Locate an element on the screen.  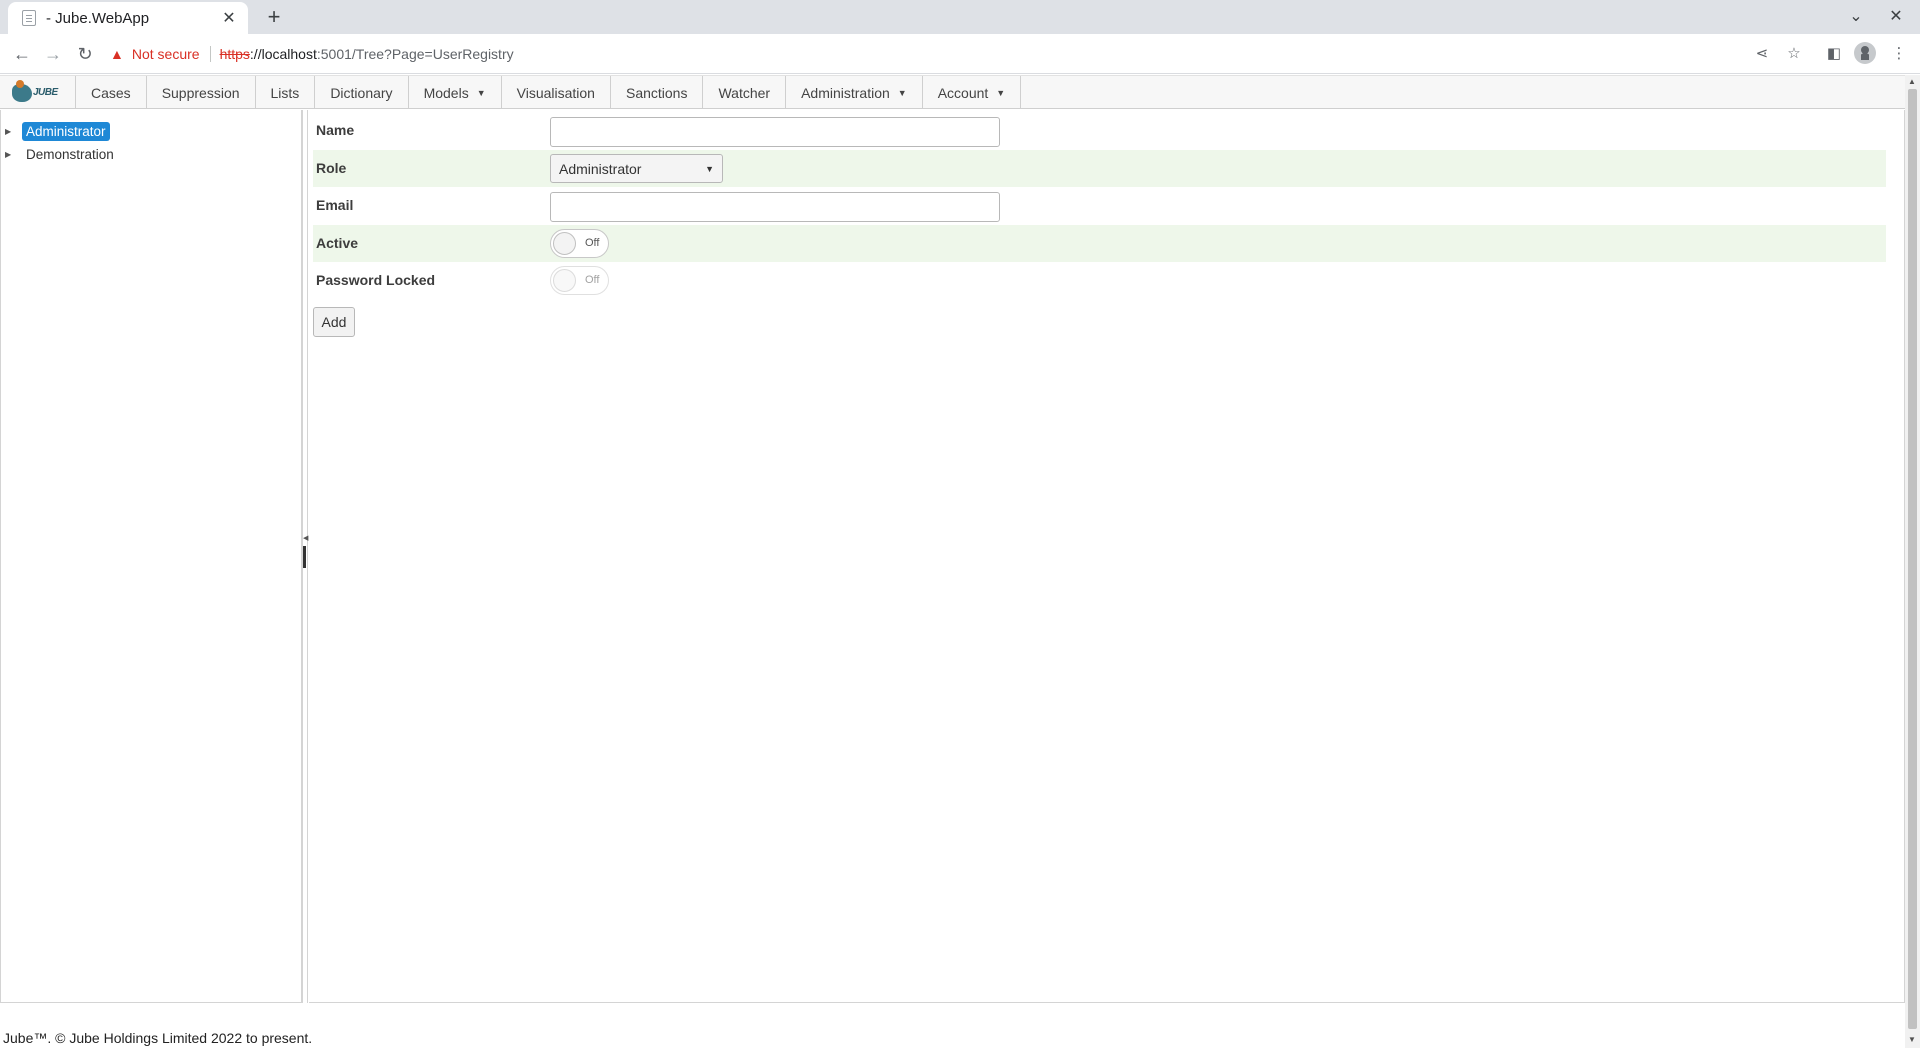
role-tree-panel: ▶ Administrator ▶ Demonstration is located at coordinates (151, 556).